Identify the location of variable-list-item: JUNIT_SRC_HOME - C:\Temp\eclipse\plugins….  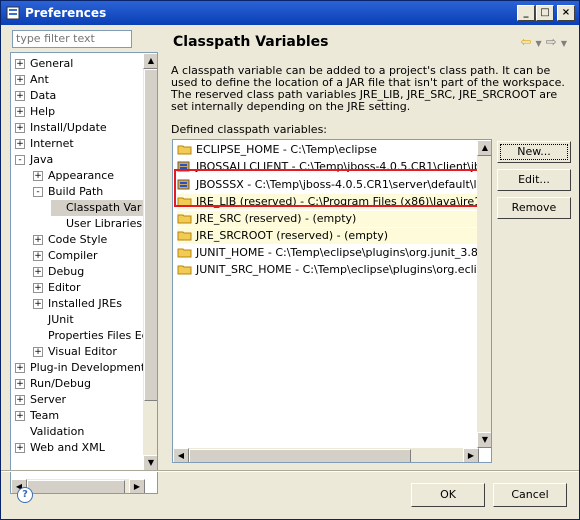
(334, 270).